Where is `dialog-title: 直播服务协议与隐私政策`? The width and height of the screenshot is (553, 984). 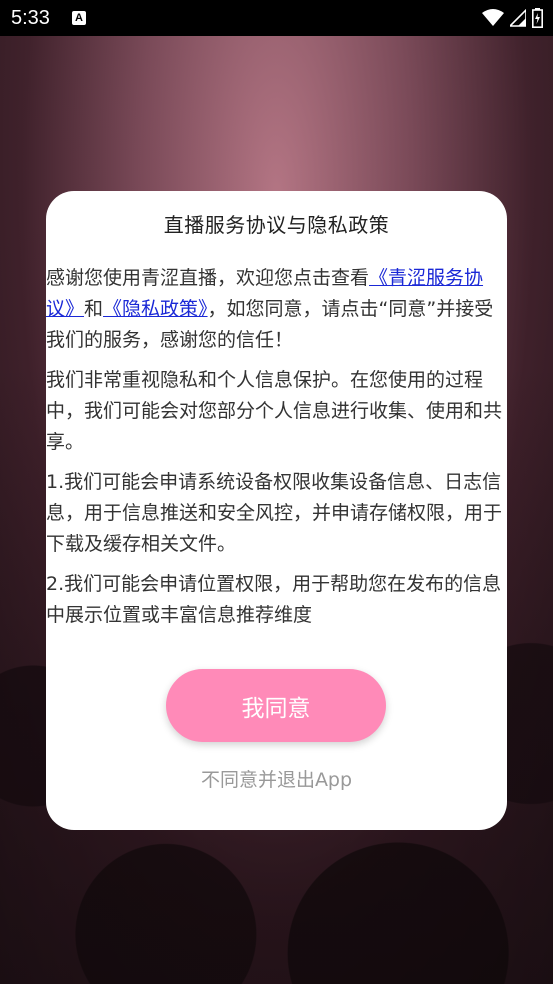 dialog-title: 直播服务协议与隐私政策 is located at coordinates (276, 225).